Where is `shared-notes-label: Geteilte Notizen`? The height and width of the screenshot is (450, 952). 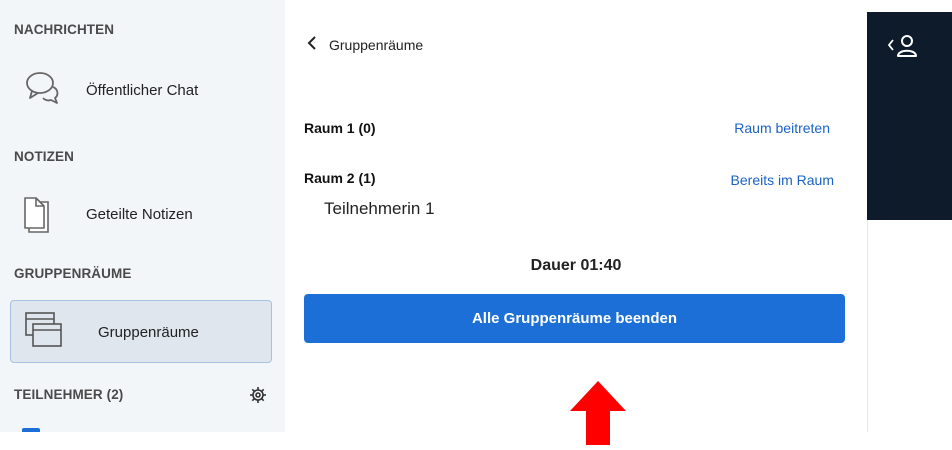
shared-notes-label: Geteilte Notizen is located at coordinates (139, 214).